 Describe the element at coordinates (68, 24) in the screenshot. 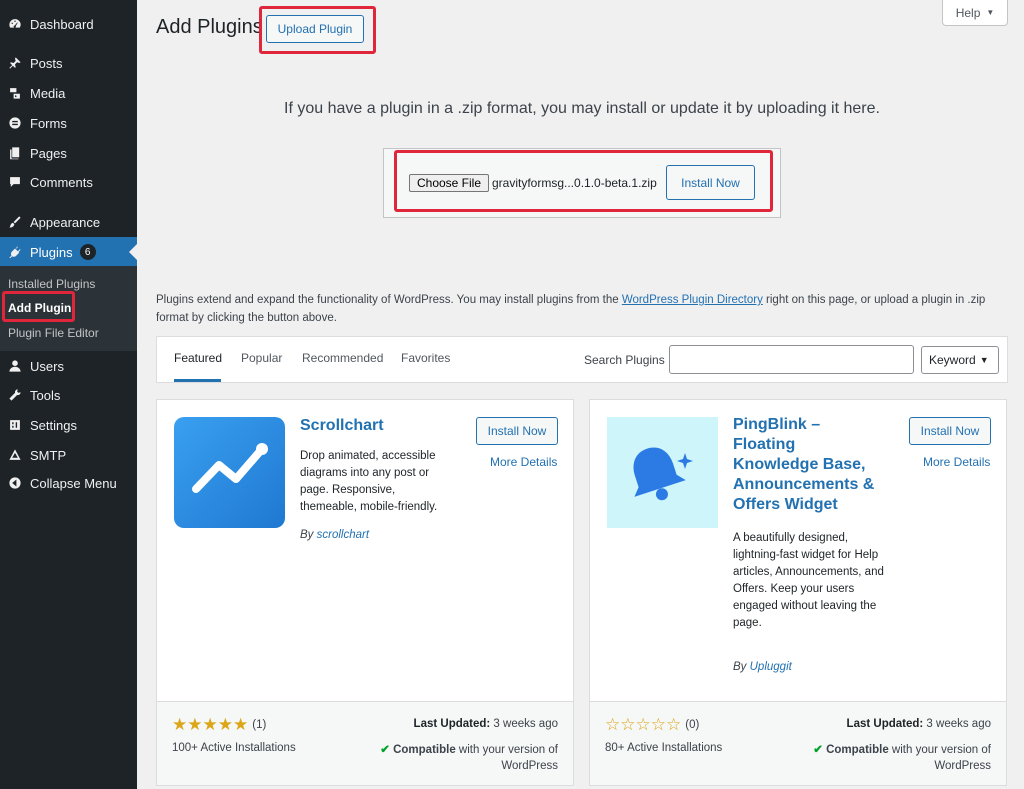

I see `sidebar-item-dashboard: Dashboard` at that location.